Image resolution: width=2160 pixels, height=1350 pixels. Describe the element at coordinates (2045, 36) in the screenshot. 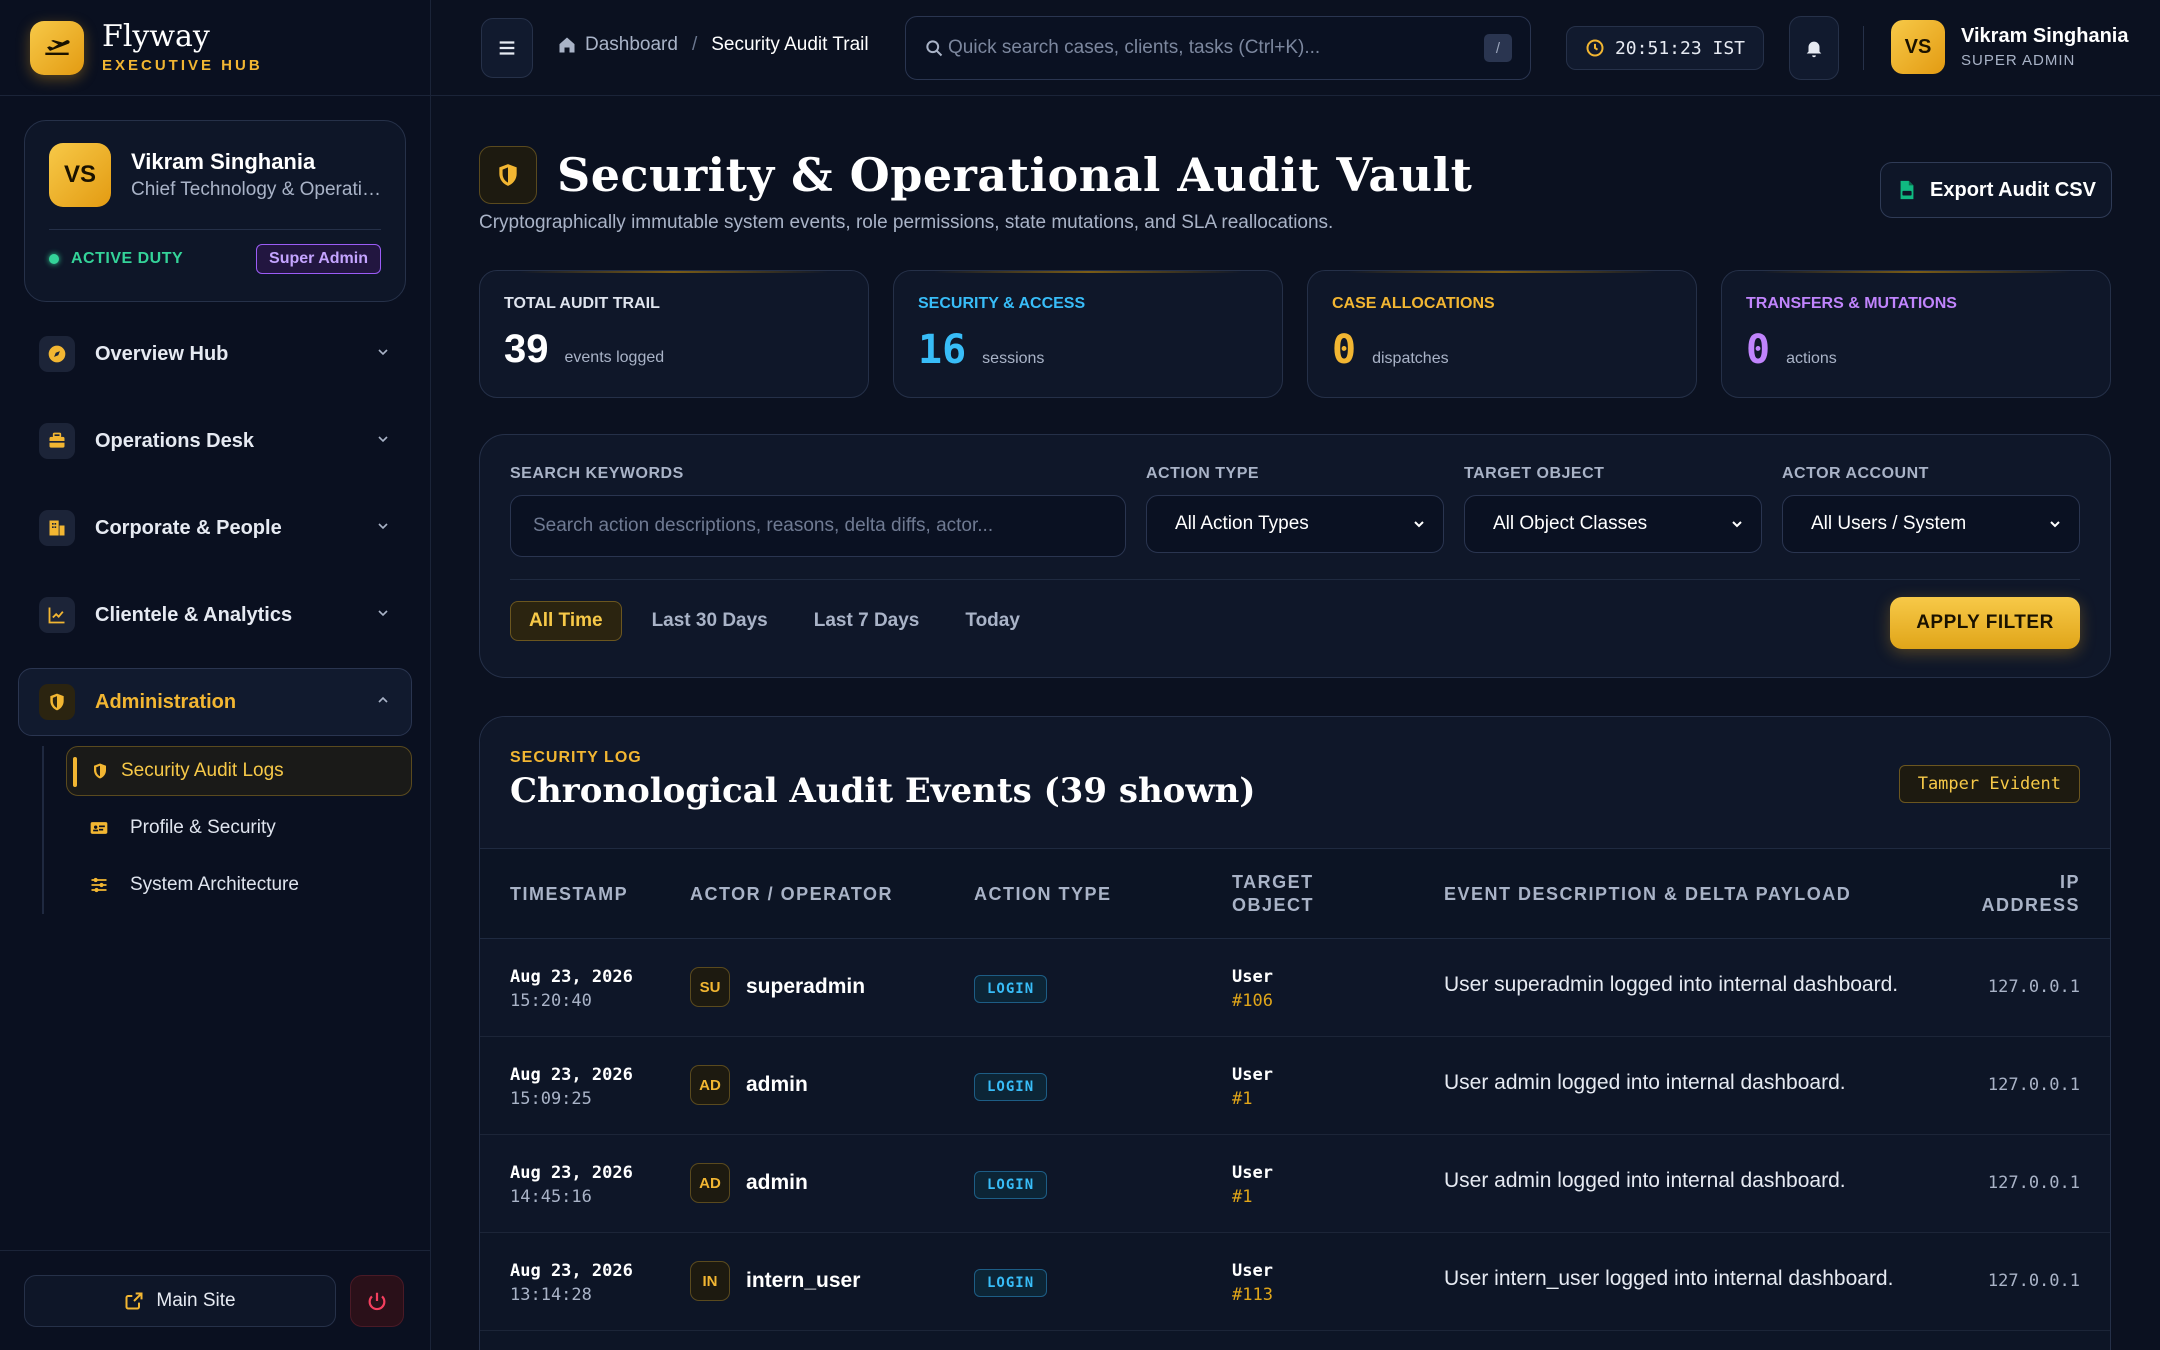

I see `user-name: Vikram Singhania` at that location.